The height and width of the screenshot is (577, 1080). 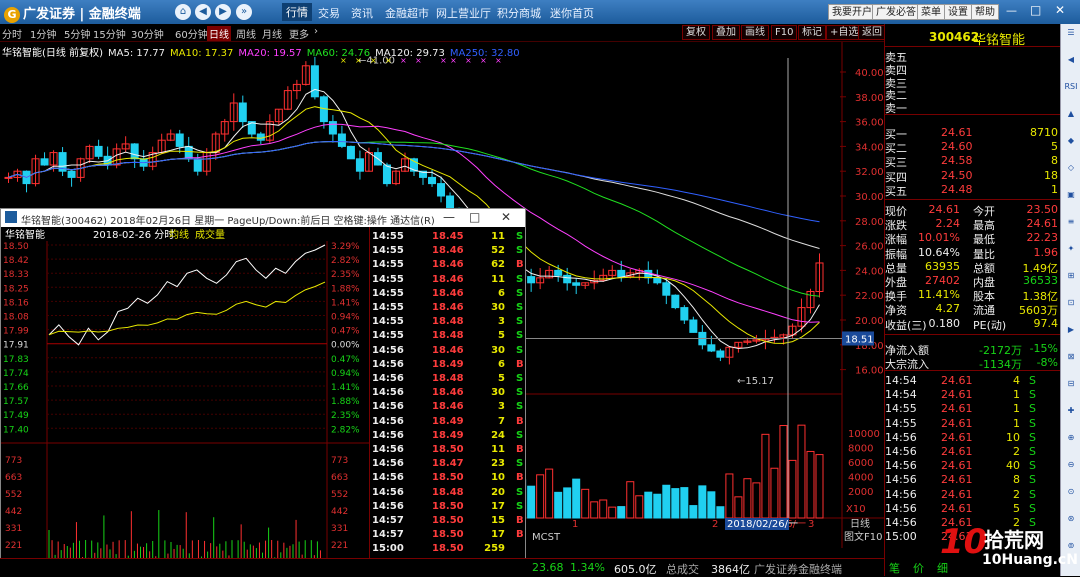 What do you see at coordinates (985, 12) in the screenshot?
I see `help-button: 帮助` at bounding box center [985, 12].